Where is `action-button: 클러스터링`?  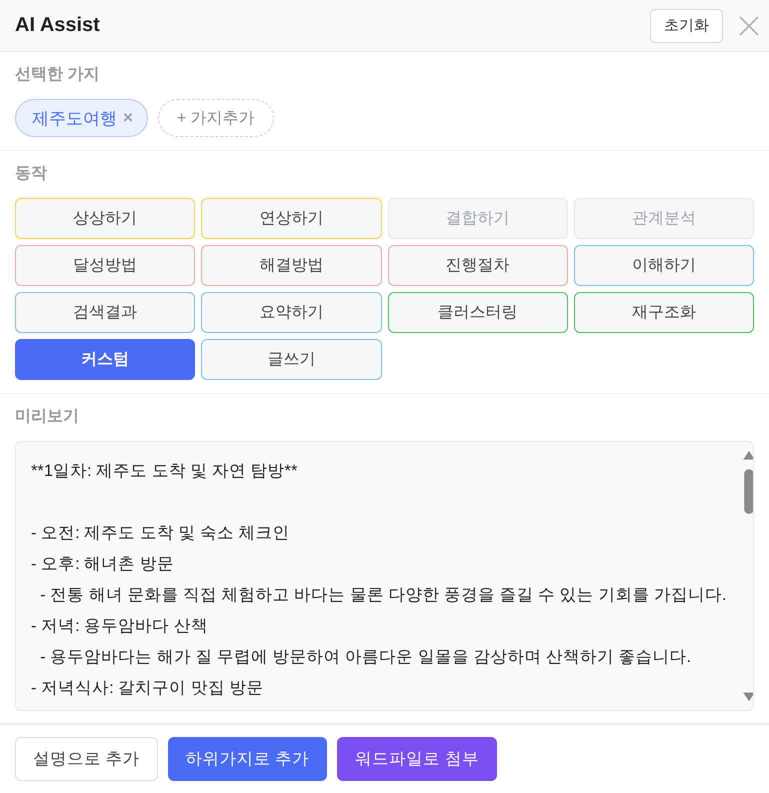
action-button: 클러스터링 is located at coordinates (478, 313).